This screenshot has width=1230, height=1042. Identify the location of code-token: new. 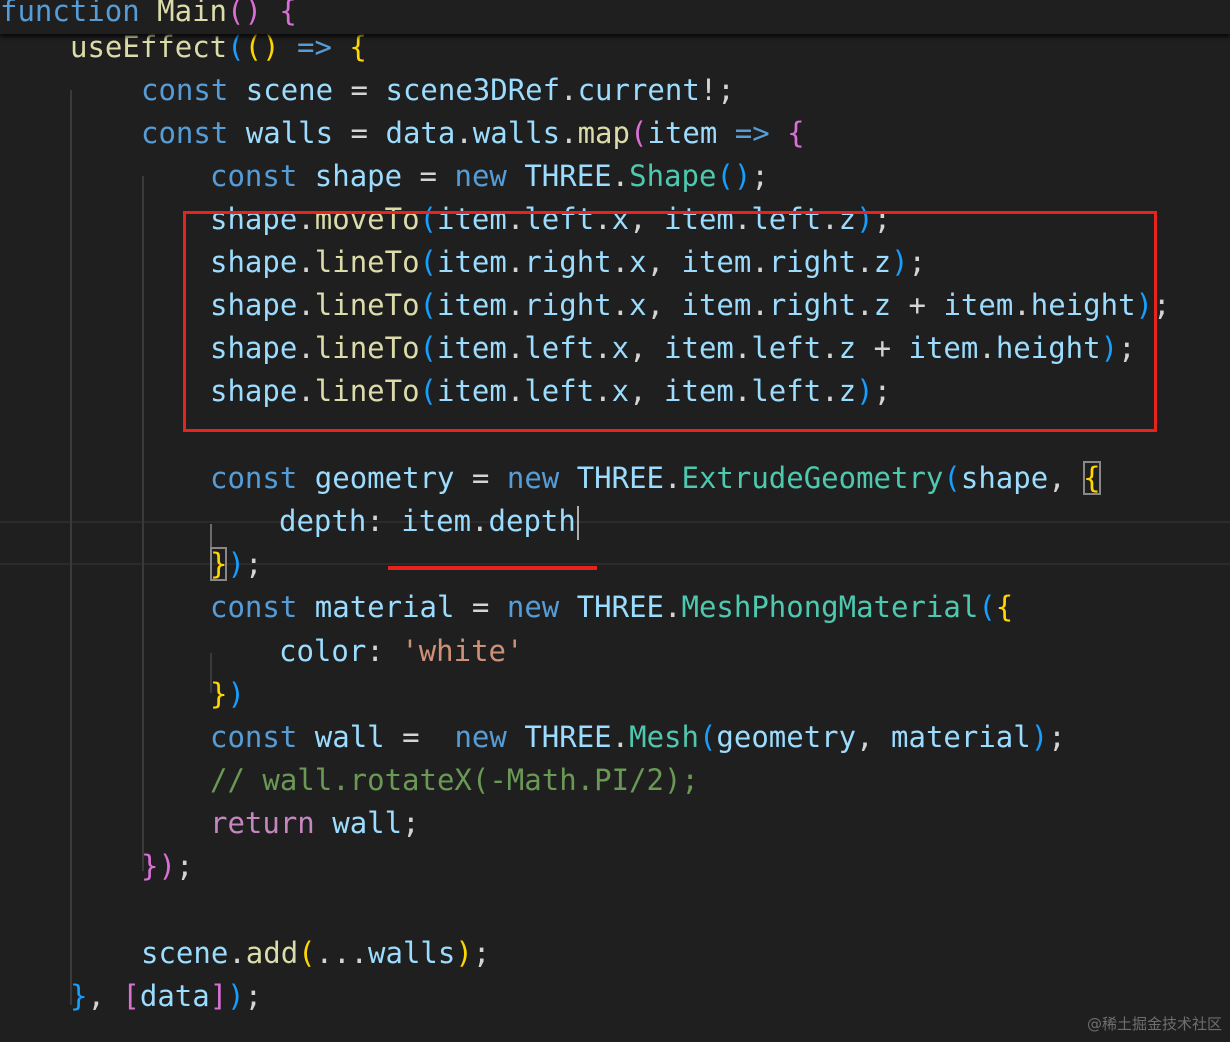
(533, 607).